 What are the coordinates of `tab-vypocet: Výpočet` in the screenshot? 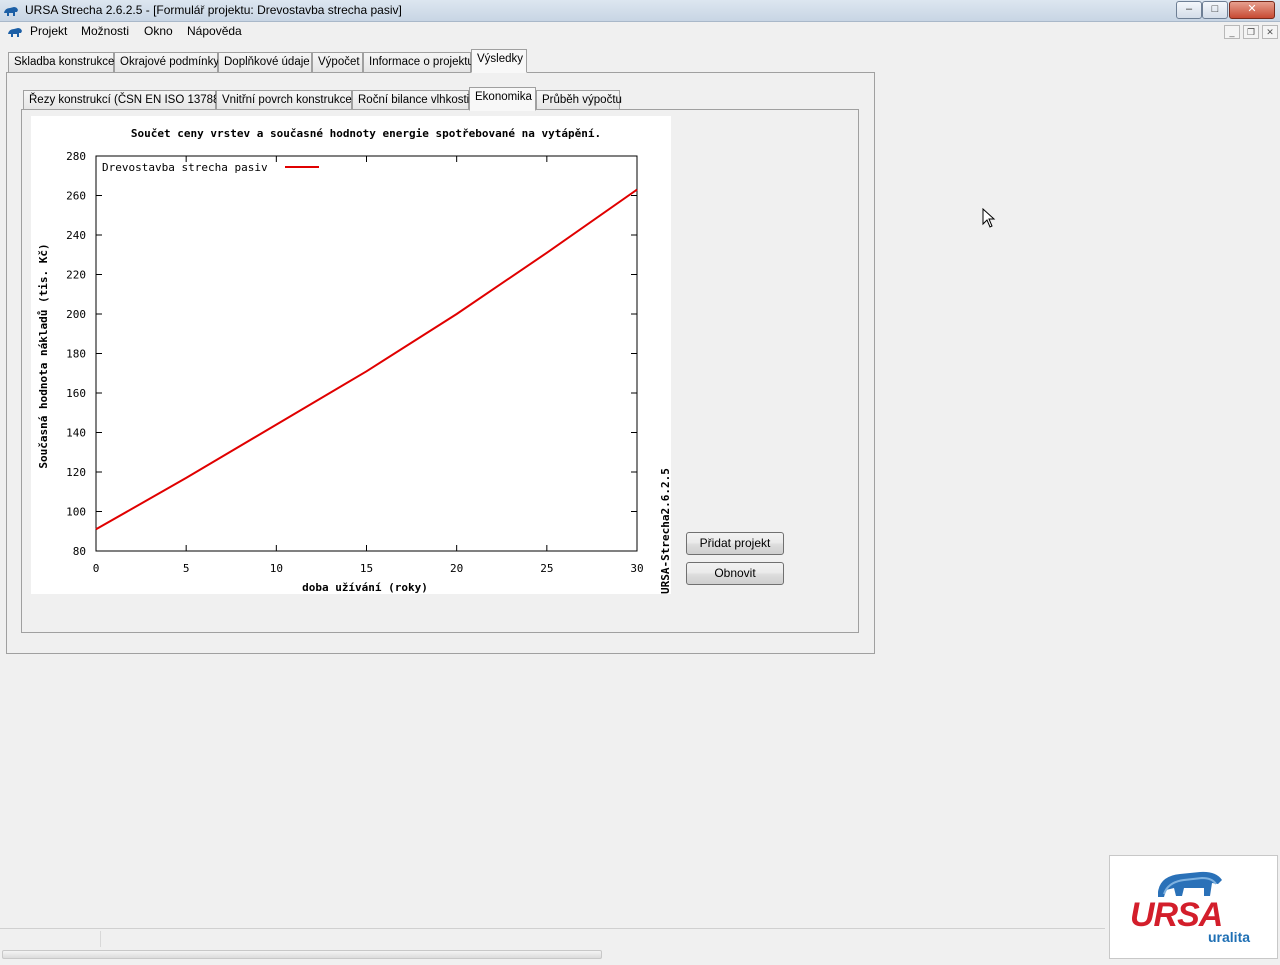 It's located at (337, 62).